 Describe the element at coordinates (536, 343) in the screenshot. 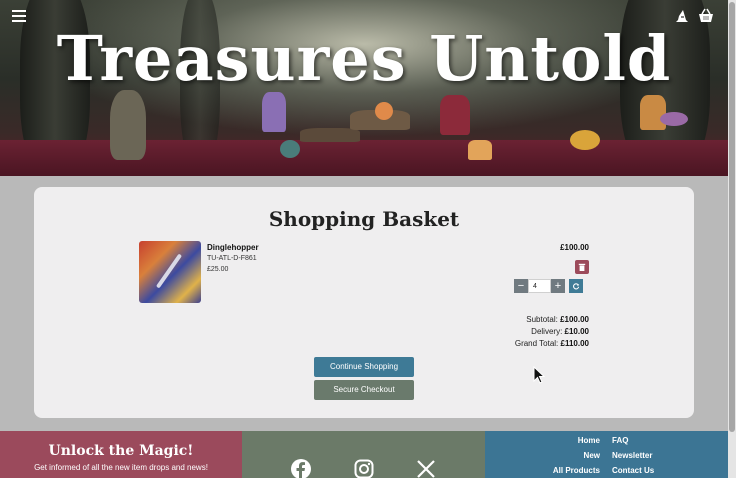

I see `grand-total-label: Grand Total:` at that location.